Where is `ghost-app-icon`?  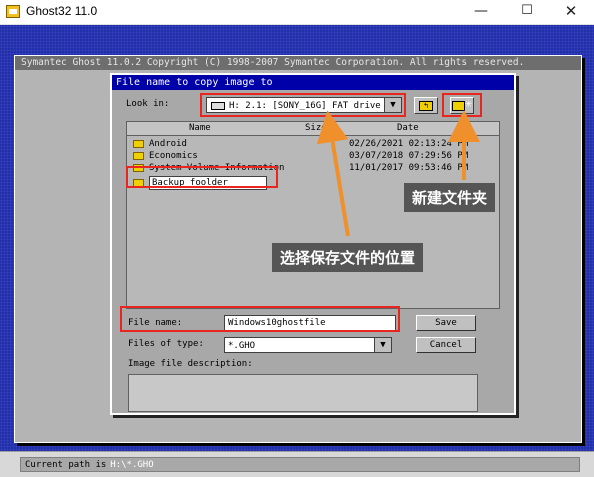
ghost-app-icon is located at coordinates (13, 11).